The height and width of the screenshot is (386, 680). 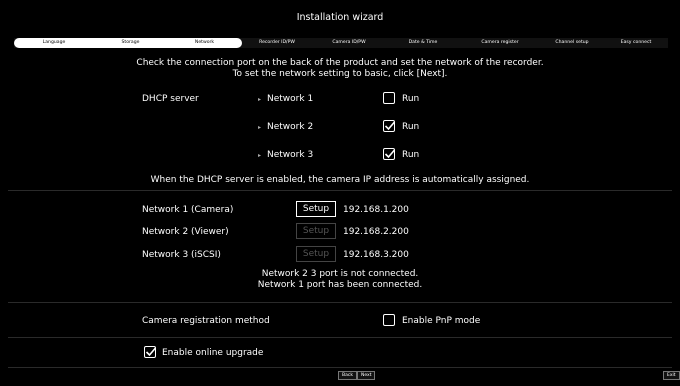 What do you see at coordinates (277, 43) in the screenshot?
I see `step-recorder-id: Recorder ID/PW` at bounding box center [277, 43].